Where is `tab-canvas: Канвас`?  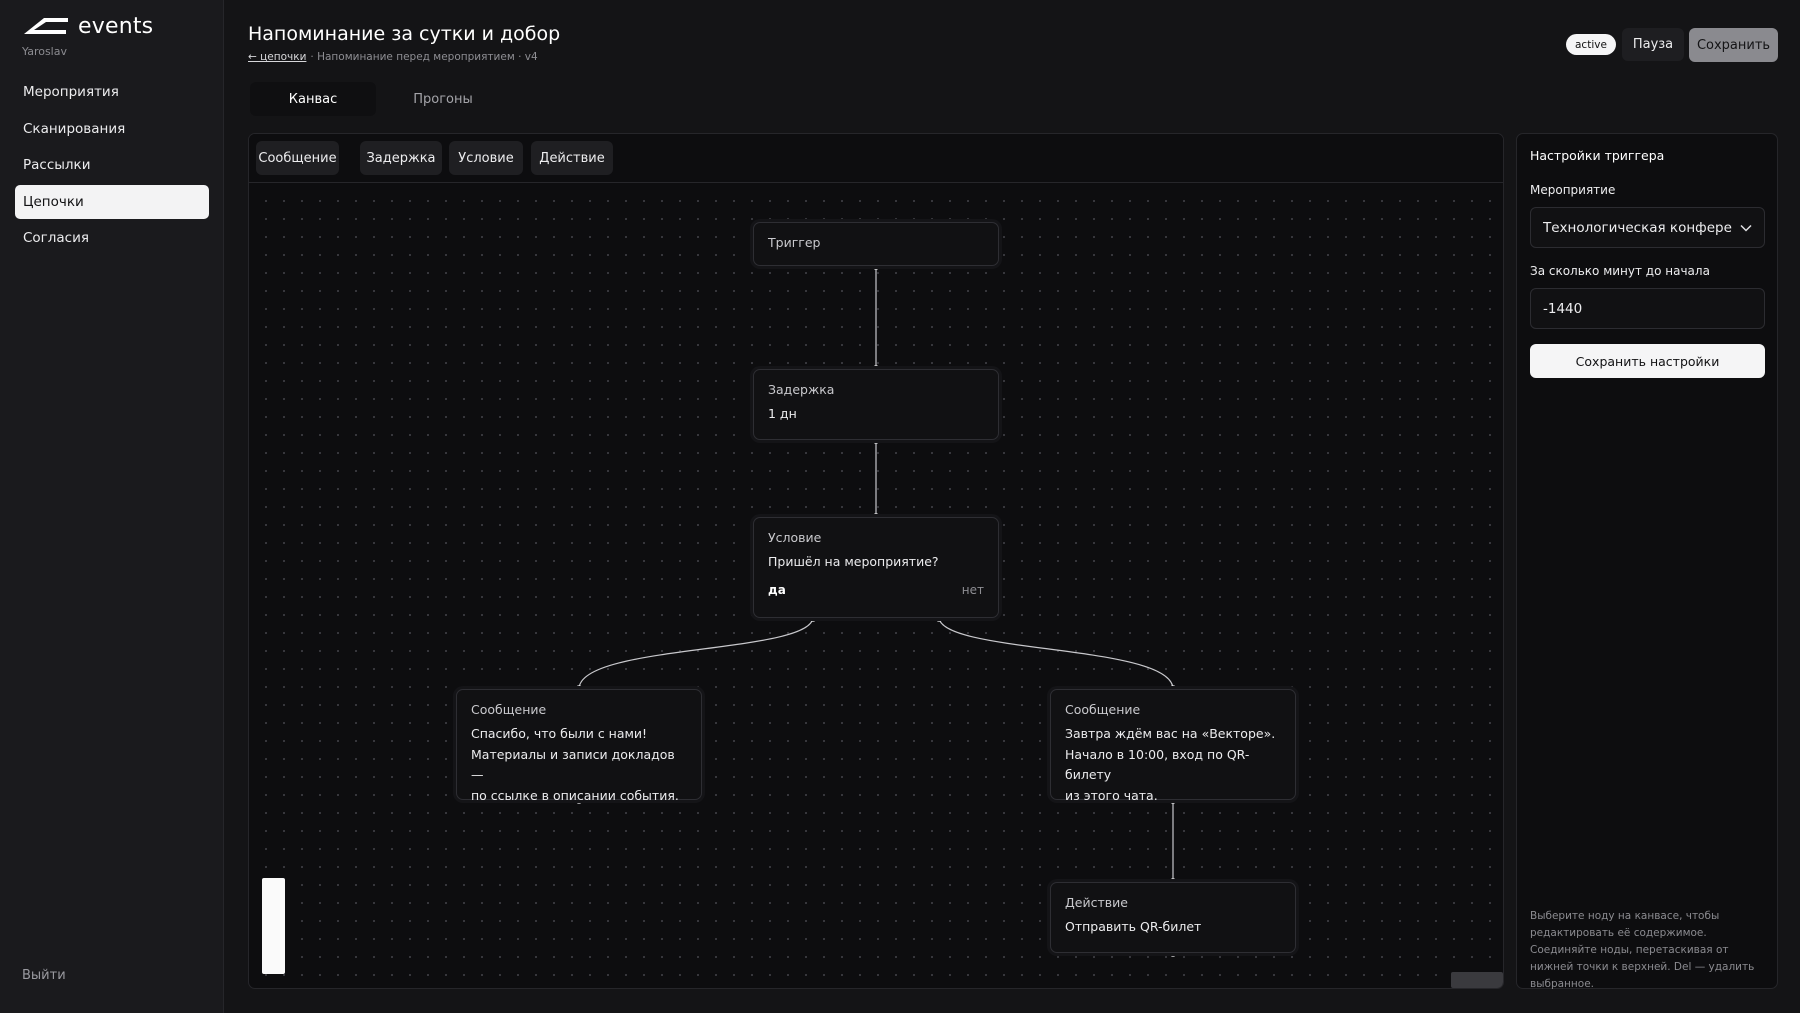 tab-canvas: Канвас is located at coordinates (313, 99).